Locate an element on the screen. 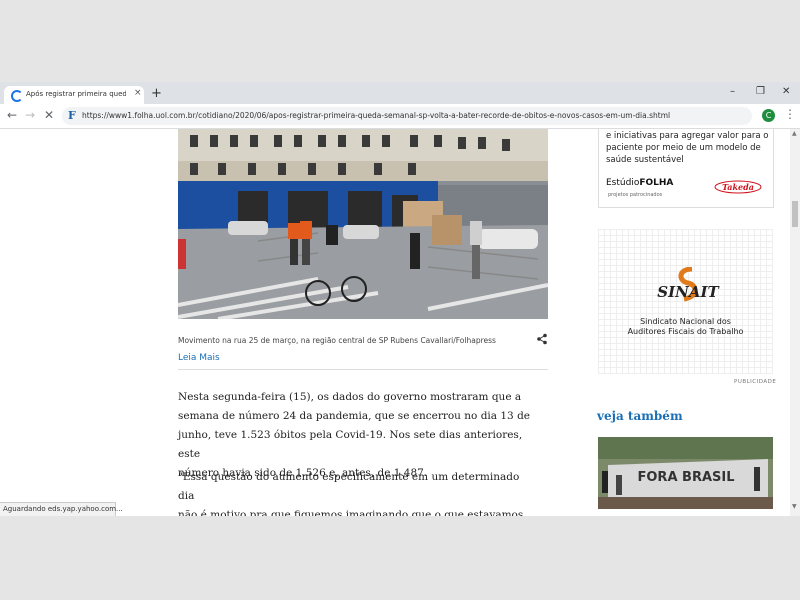 Image resolution: width=800 pixels, height=600 pixels. tab-title: Após registrar primeira queda se is located at coordinates (76, 94).